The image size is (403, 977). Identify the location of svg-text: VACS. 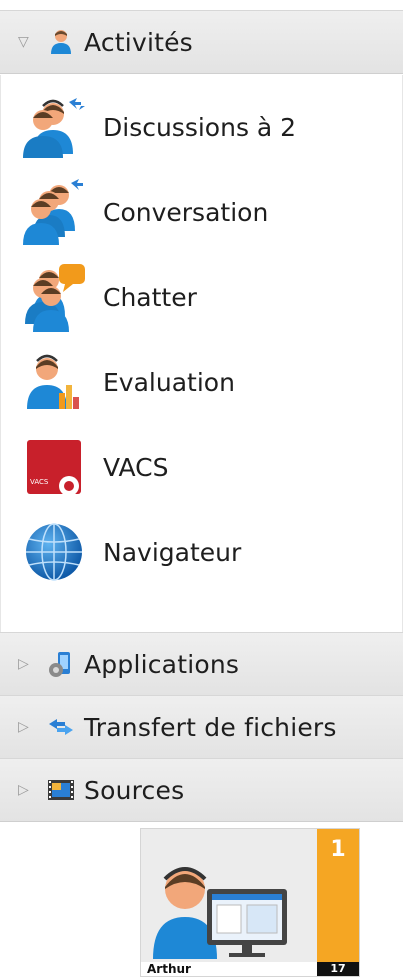
(39, 482).